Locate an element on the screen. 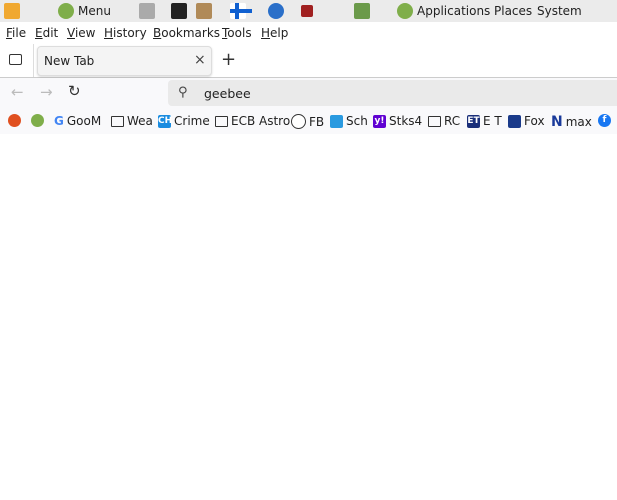 The image size is (617, 500). close-tab-icon: × is located at coordinates (200, 60).